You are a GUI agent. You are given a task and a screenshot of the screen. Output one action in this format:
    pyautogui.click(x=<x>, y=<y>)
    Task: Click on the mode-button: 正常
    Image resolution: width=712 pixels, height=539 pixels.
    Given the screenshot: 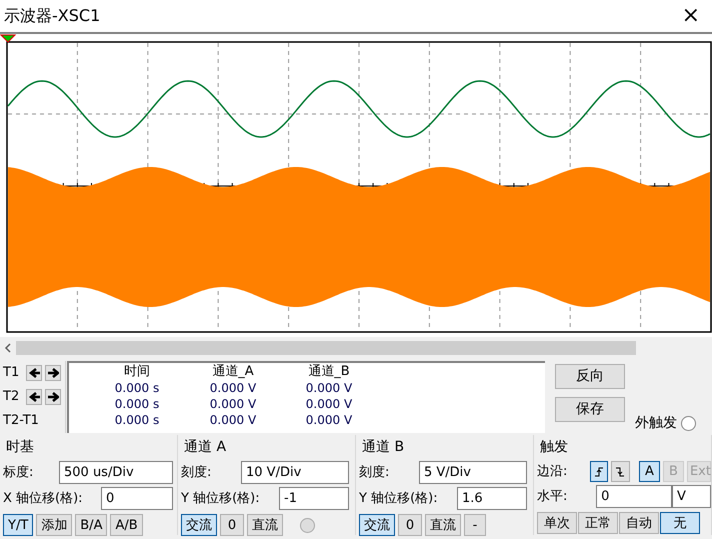 What is the action you would take?
    pyautogui.click(x=598, y=523)
    